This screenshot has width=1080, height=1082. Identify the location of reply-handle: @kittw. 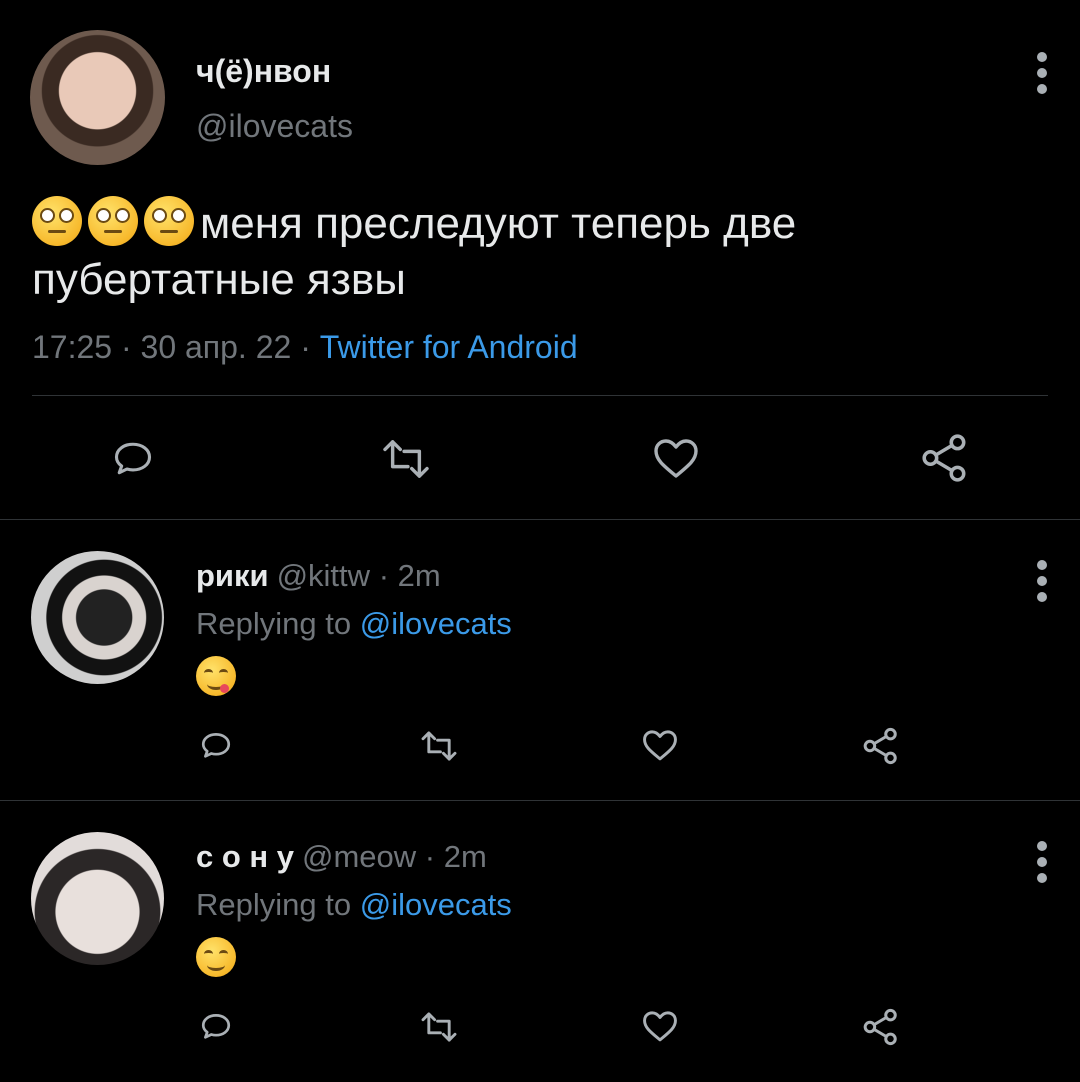
(323, 575).